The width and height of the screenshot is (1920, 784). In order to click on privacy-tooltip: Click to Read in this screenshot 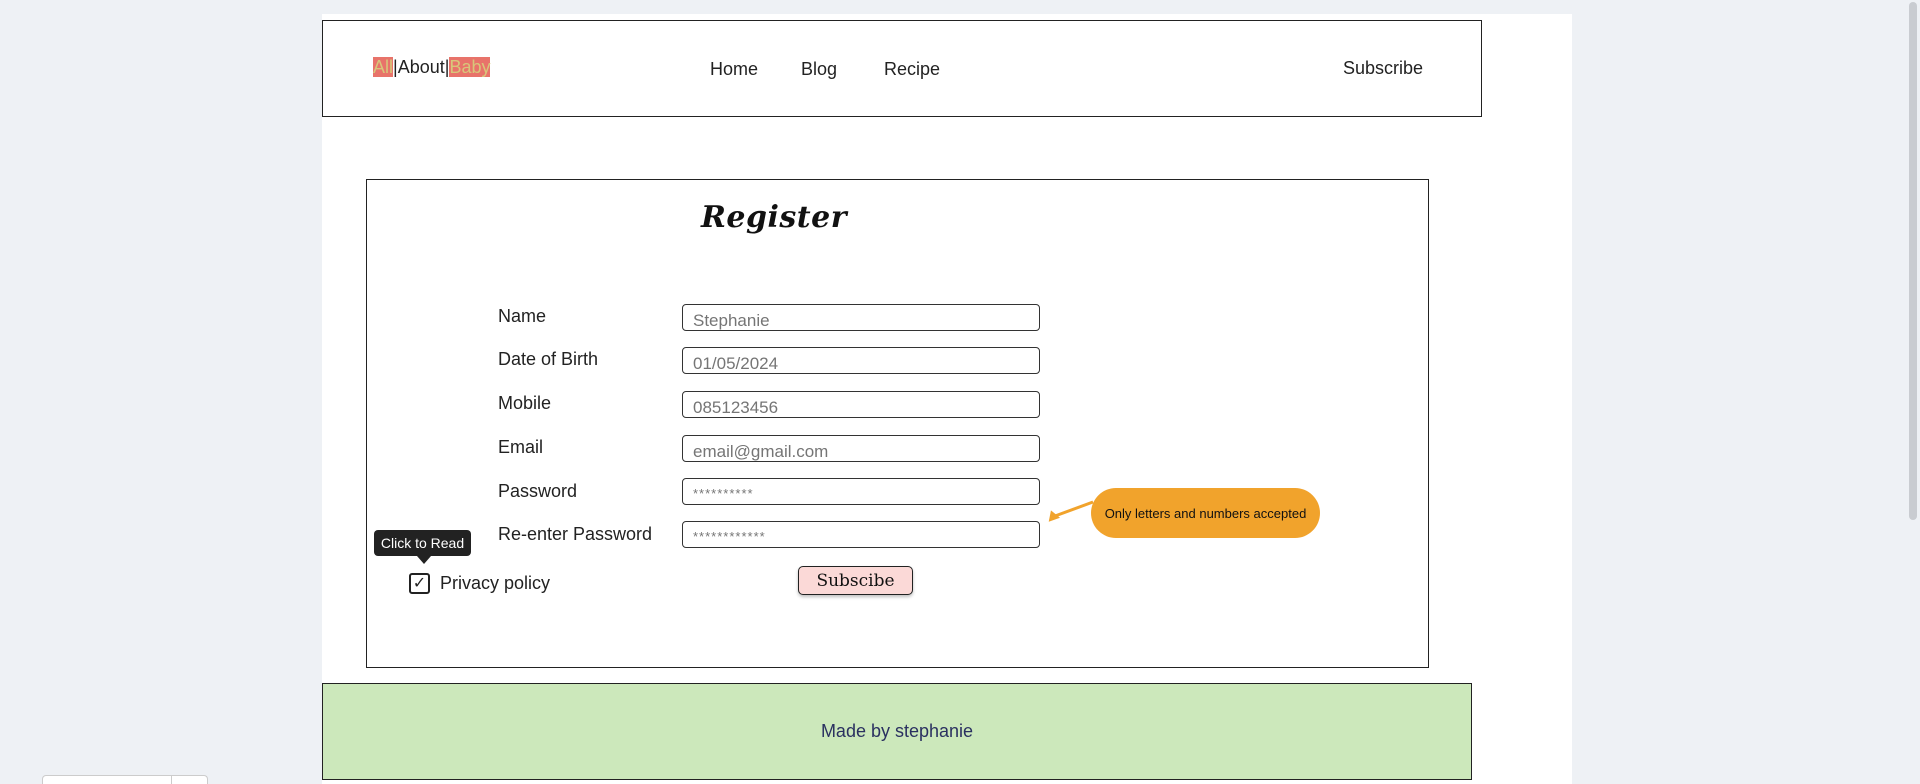, I will do `click(422, 543)`.